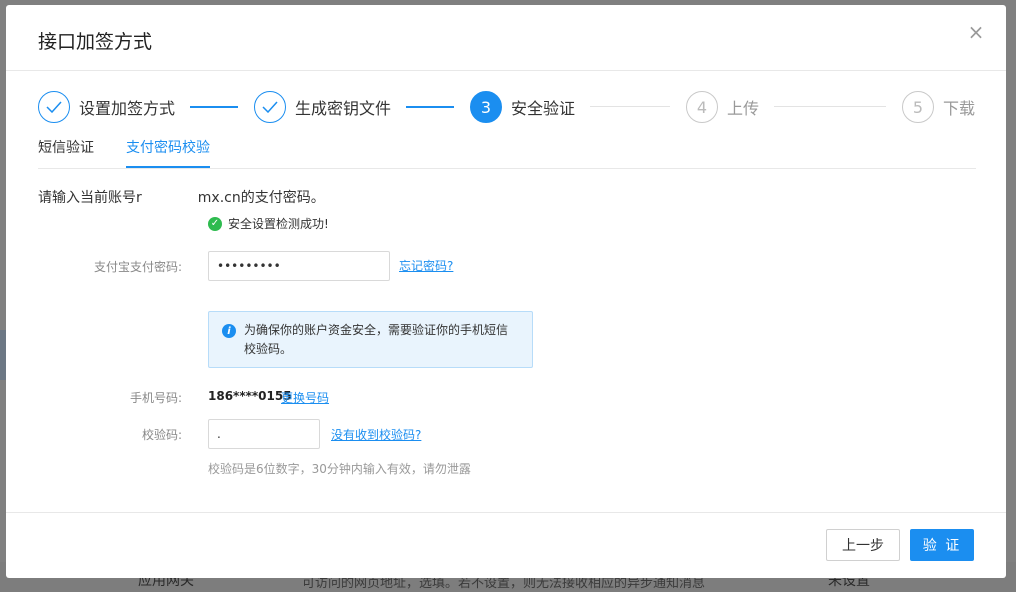 Image resolution: width=1016 pixels, height=592 pixels. Describe the element at coordinates (66, 151) in the screenshot. I see `tab-sms-verification: 短信验证` at that location.